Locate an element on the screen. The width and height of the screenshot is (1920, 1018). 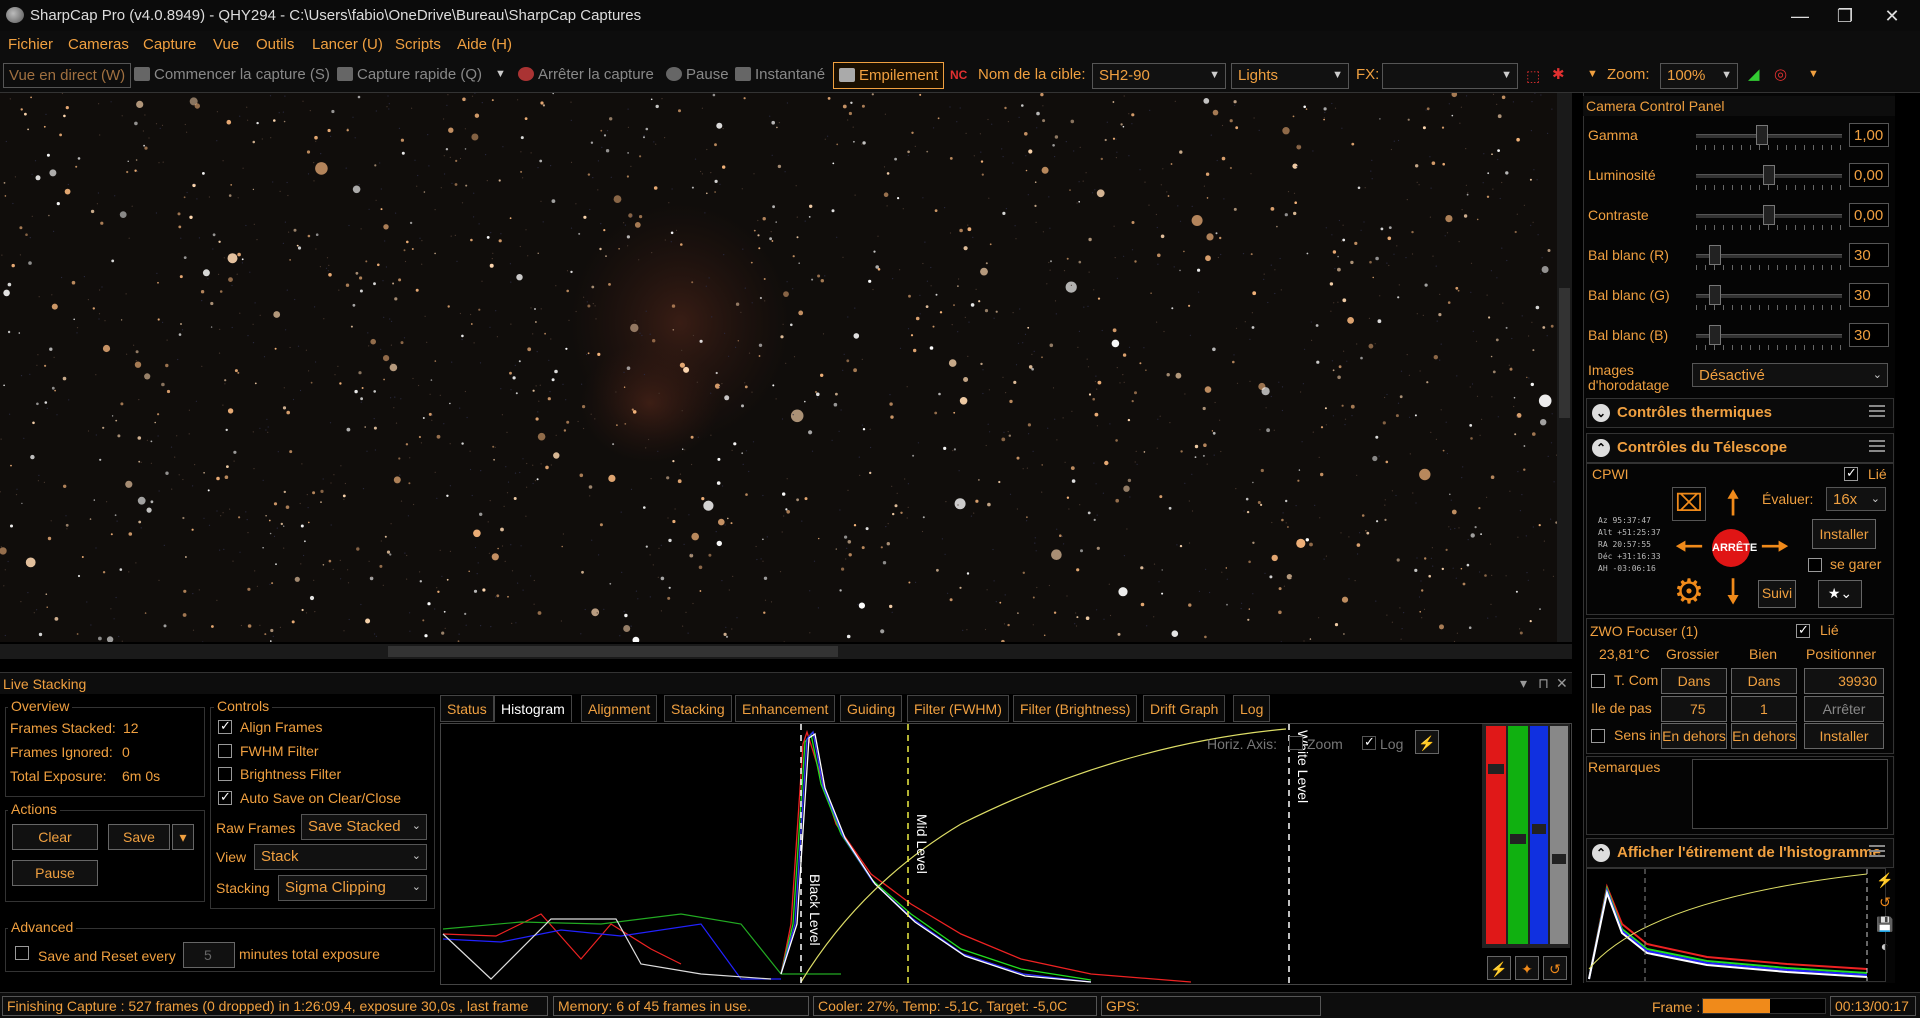
snapshot-button: Instantané is located at coordinates (780, 74).